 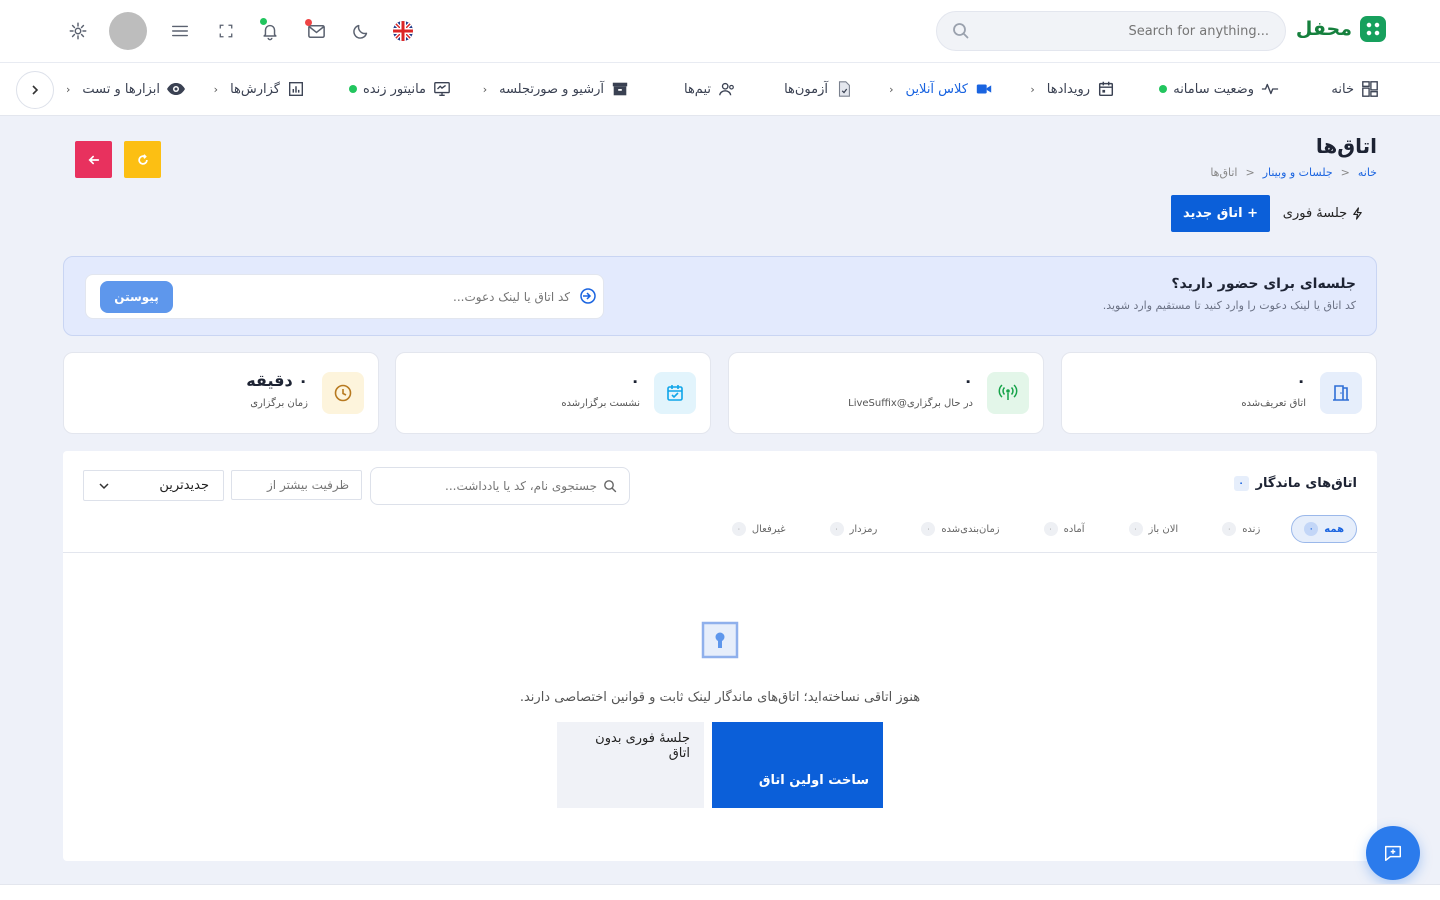 What do you see at coordinates (121, 89) in the screenshot?
I see `nav-label: ابزارها و تست` at bounding box center [121, 89].